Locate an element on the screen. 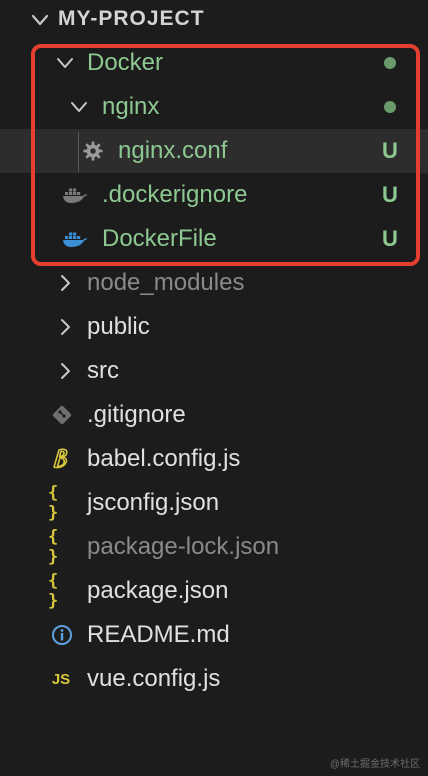 Image resolution: width=428 pixels, height=776 pixels. tree-item-babel-config: babel.config.js is located at coordinates (214, 459).